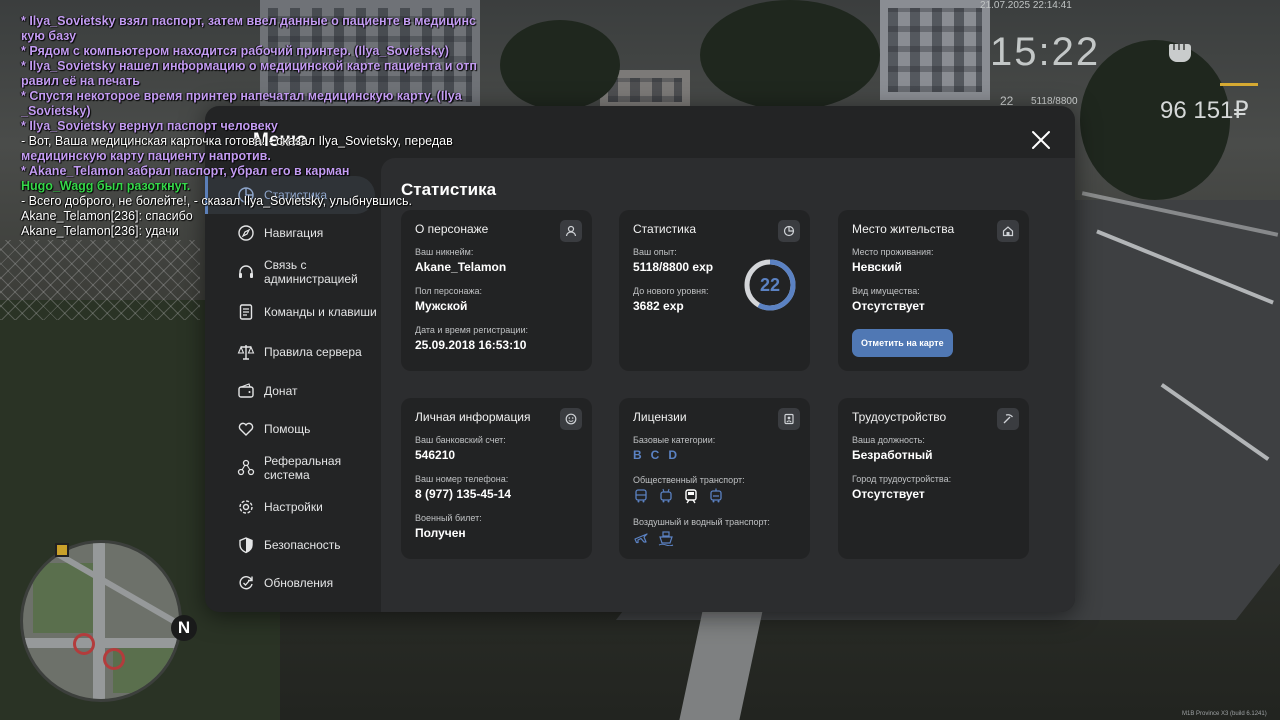 The image size is (1280, 720). I want to click on level-value: 22, so click(770, 285).